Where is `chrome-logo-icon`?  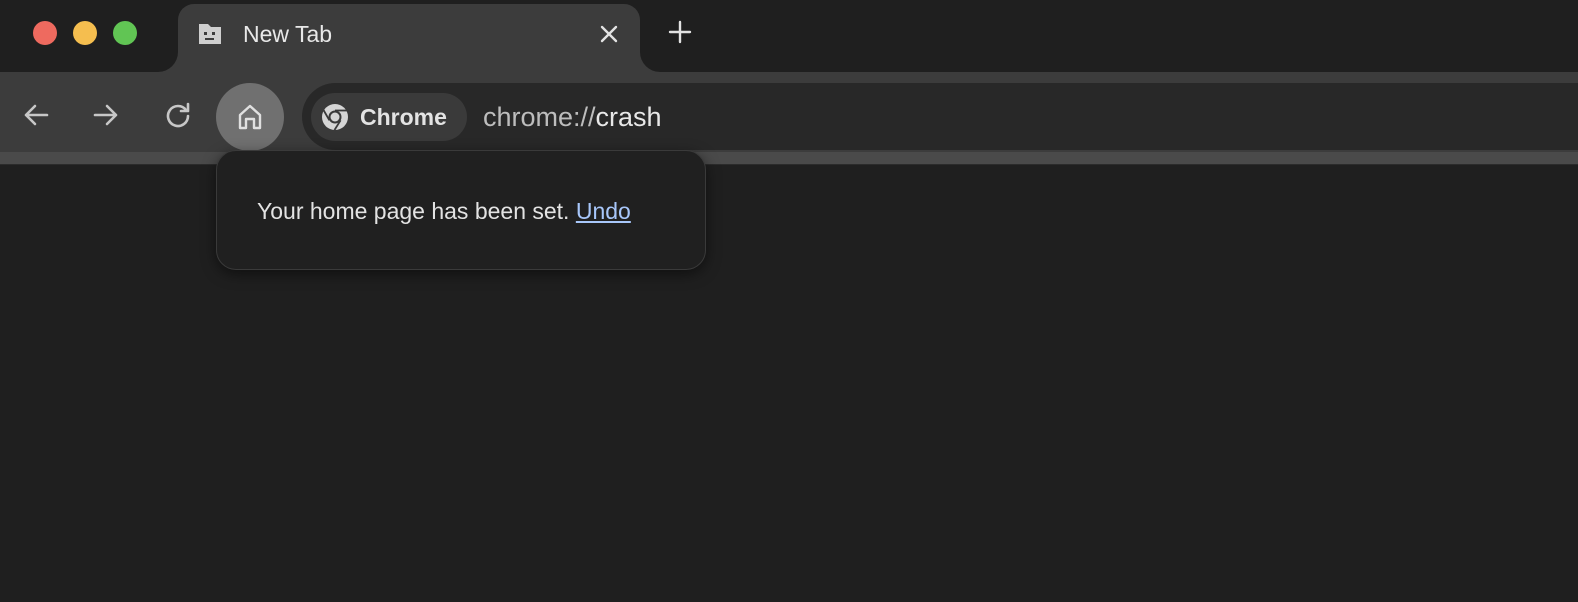
chrome-logo-icon is located at coordinates (335, 117).